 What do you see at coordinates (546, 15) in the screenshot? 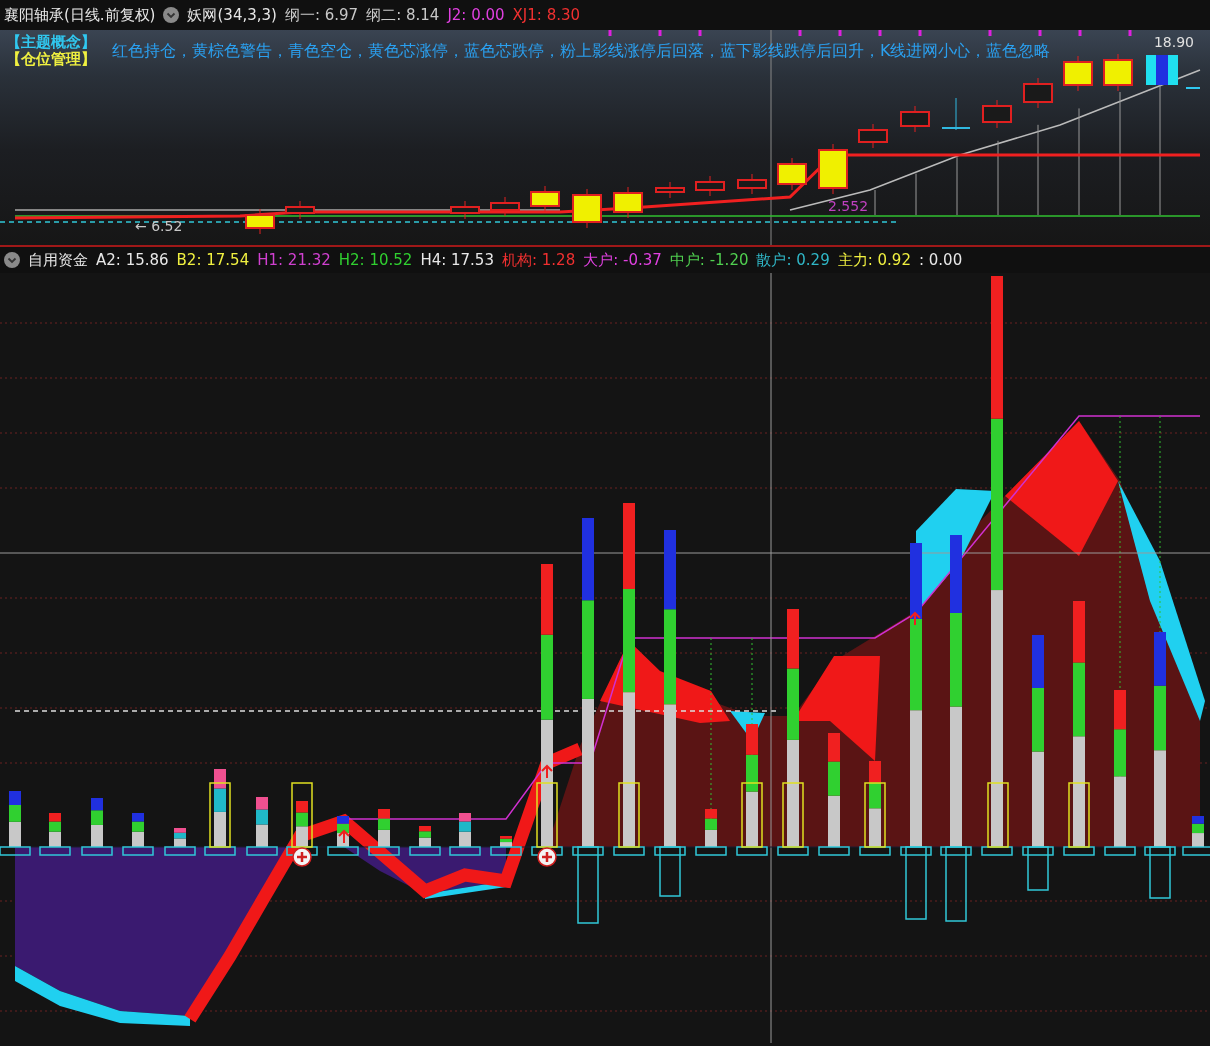
I see `indicator-value: XJ1: 8.30` at bounding box center [546, 15].